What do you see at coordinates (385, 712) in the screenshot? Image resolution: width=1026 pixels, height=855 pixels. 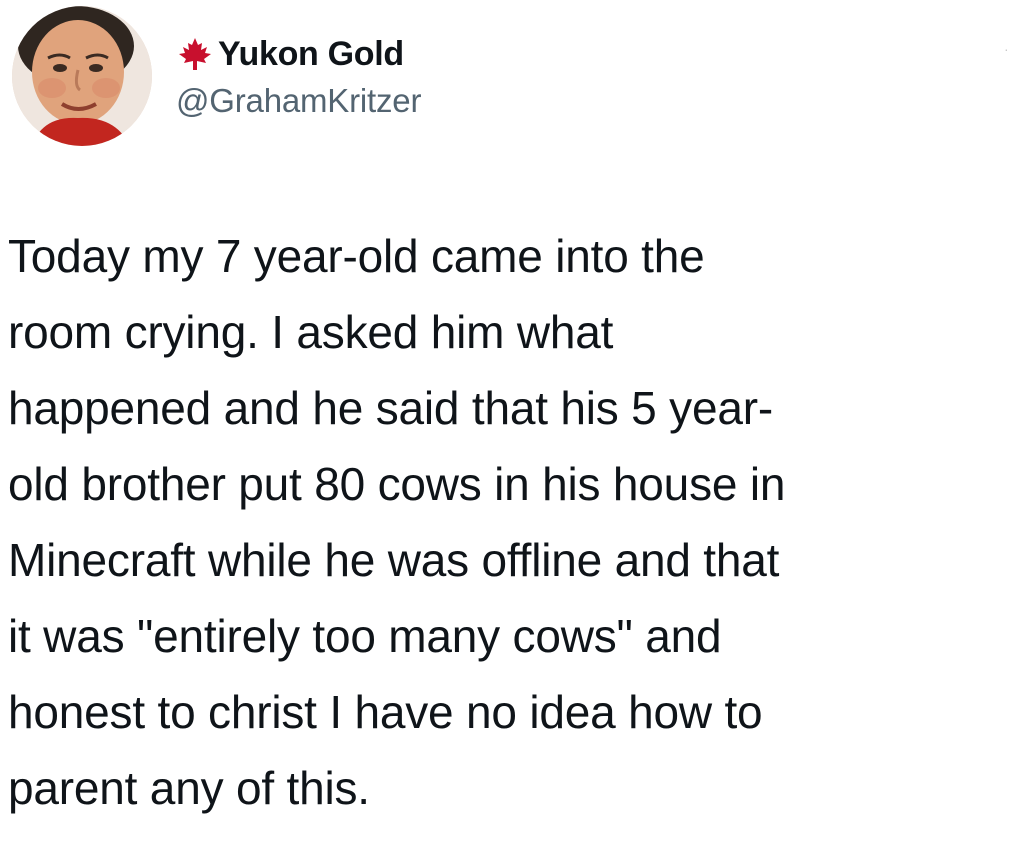 I see `tweet-text-line: honest to christ I have no idea how to` at bounding box center [385, 712].